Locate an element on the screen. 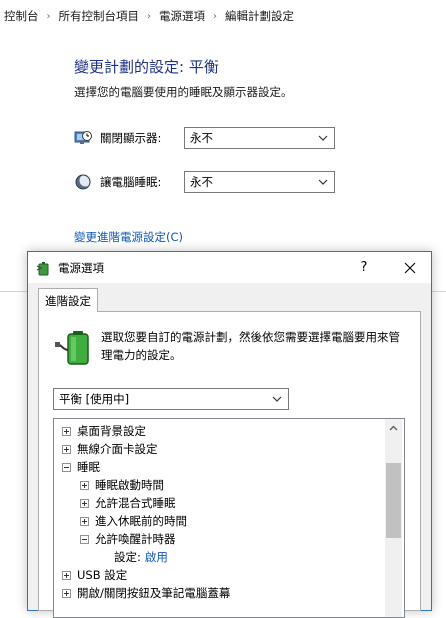 This screenshot has width=446, height=618. tree-item-power-buttons: 開啟/關閉按鈕及筆記電腦蓋幕 is located at coordinates (146, 593).